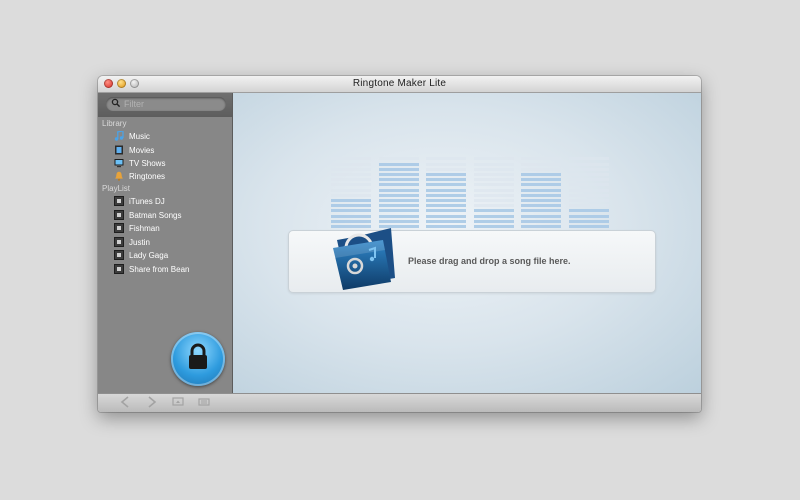 The height and width of the screenshot is (500, 800). I want to click on sidebar-item-fishman: Fishman, so click(137, 228).